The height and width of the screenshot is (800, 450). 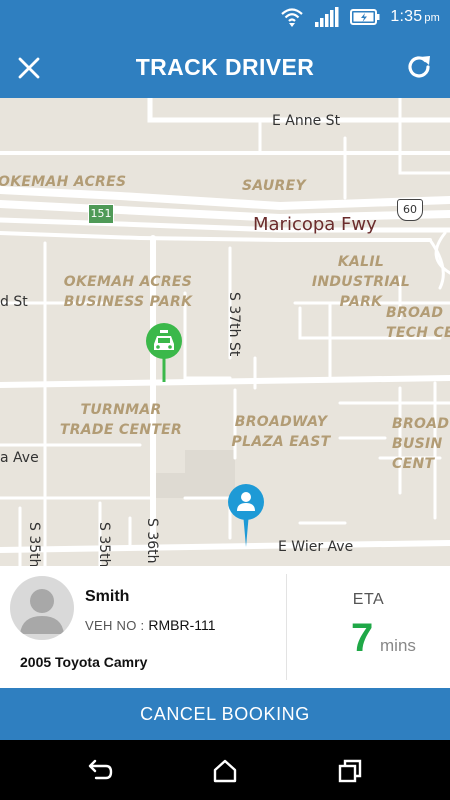 I want to click on cancel-booking-button: CANCEL BOOKING, so click(x=225, y=714).